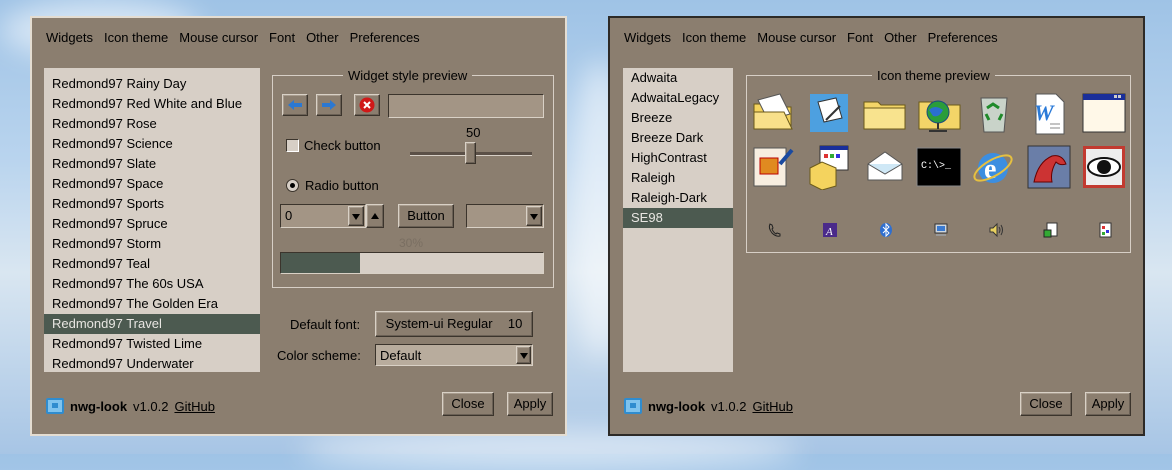 The width and height of the screenshot is (1172, 470). Describe the element at coordinates (1105, 230) in the screenshot. I see `settings-icon` at that location.